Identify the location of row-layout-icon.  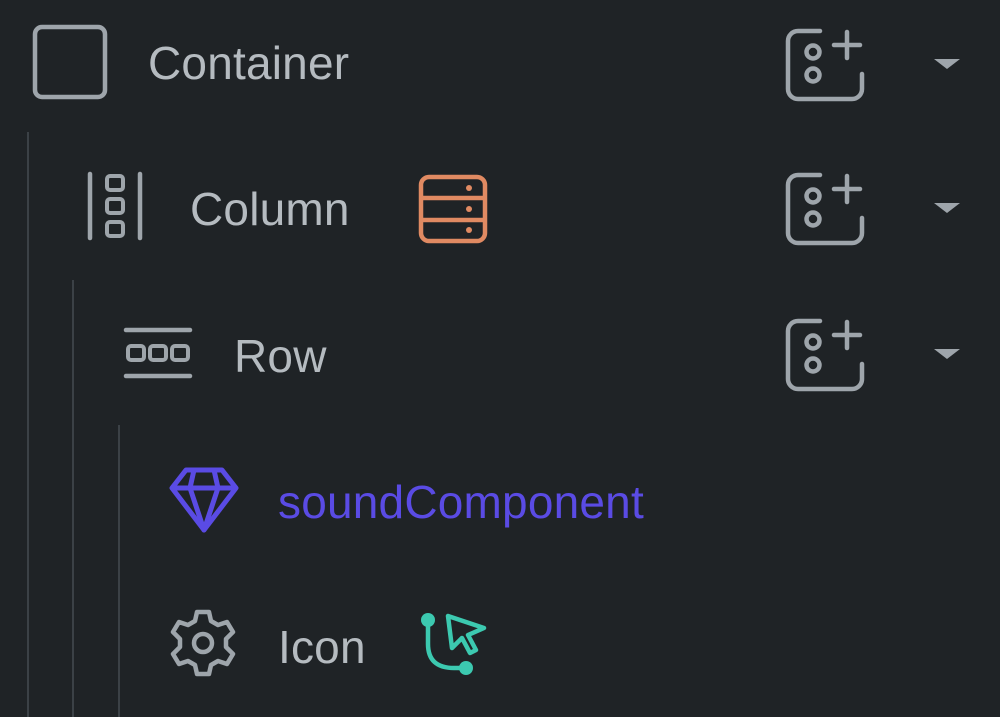
(158, 353).